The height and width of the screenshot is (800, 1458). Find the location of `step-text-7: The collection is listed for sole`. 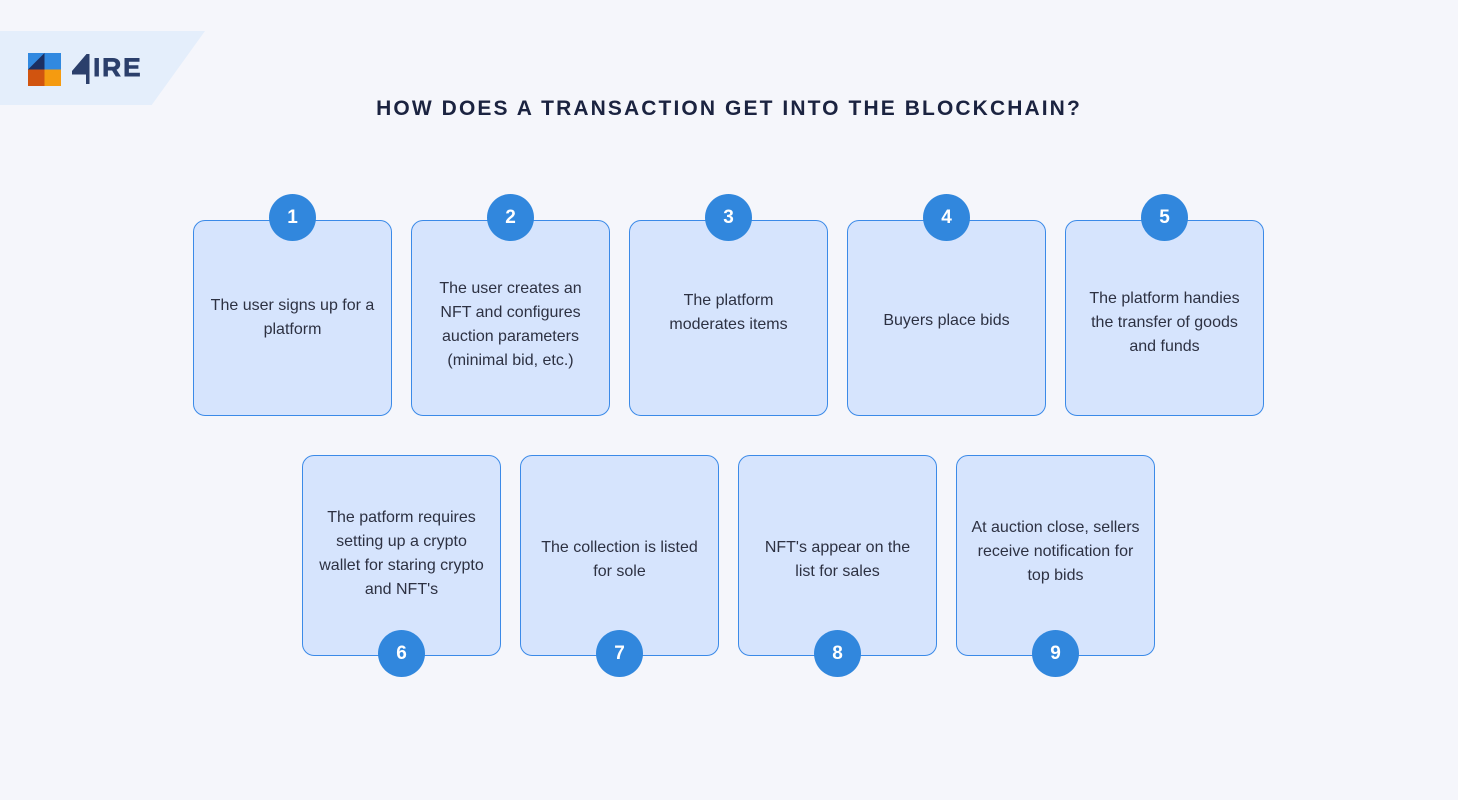

step-text-7: The collection is listed for sole is located at coordinates (619, 559).